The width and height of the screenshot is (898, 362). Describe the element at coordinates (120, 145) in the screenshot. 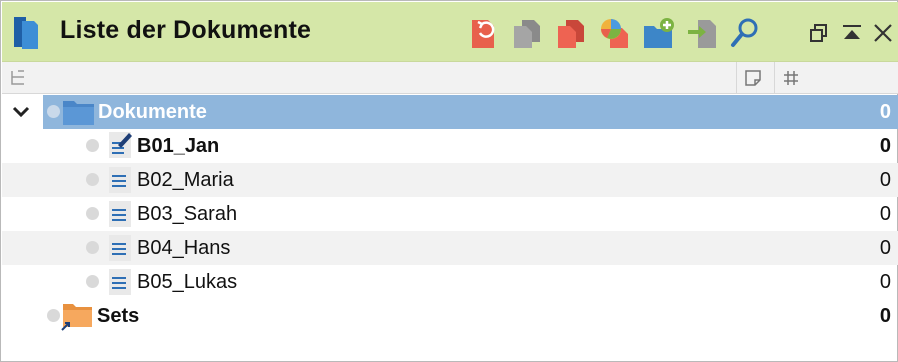

I see `document-edit-icon` at that location.